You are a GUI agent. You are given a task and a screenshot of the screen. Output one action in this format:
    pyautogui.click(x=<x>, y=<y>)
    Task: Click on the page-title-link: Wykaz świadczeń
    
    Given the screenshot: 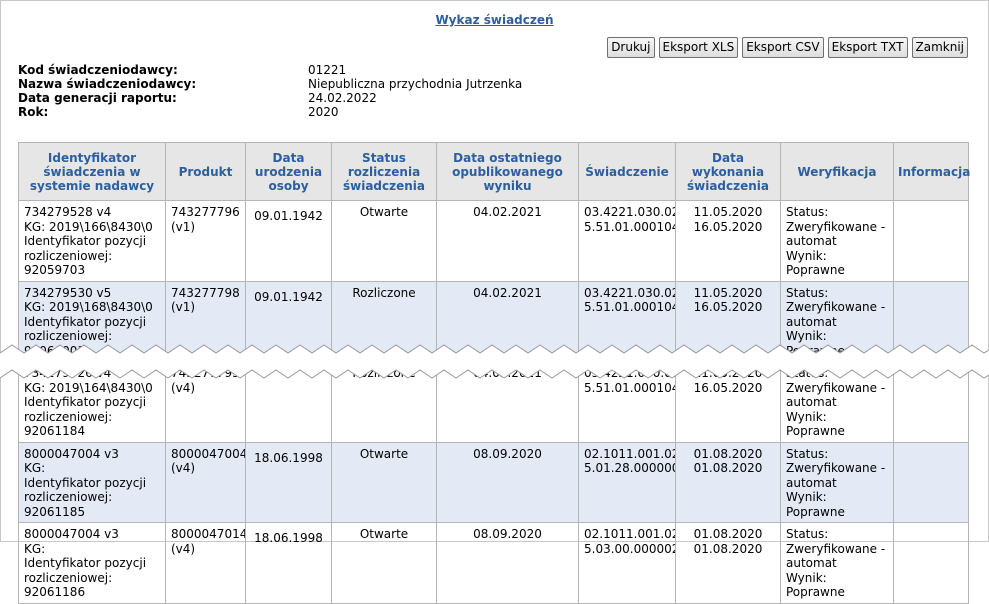 What is the action you would take?
    pyautogui.click(x=494, y=20)
    